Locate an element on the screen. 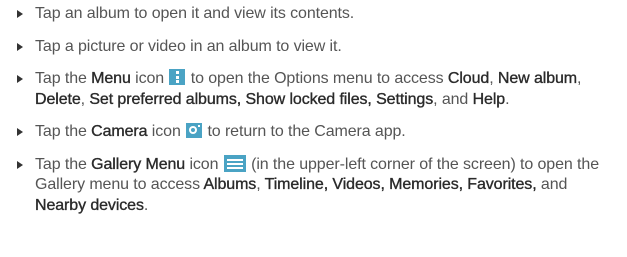 The height and width of the screenshot is (257, 627). term-cloud: Cloud is located at coordinates (468, 78).